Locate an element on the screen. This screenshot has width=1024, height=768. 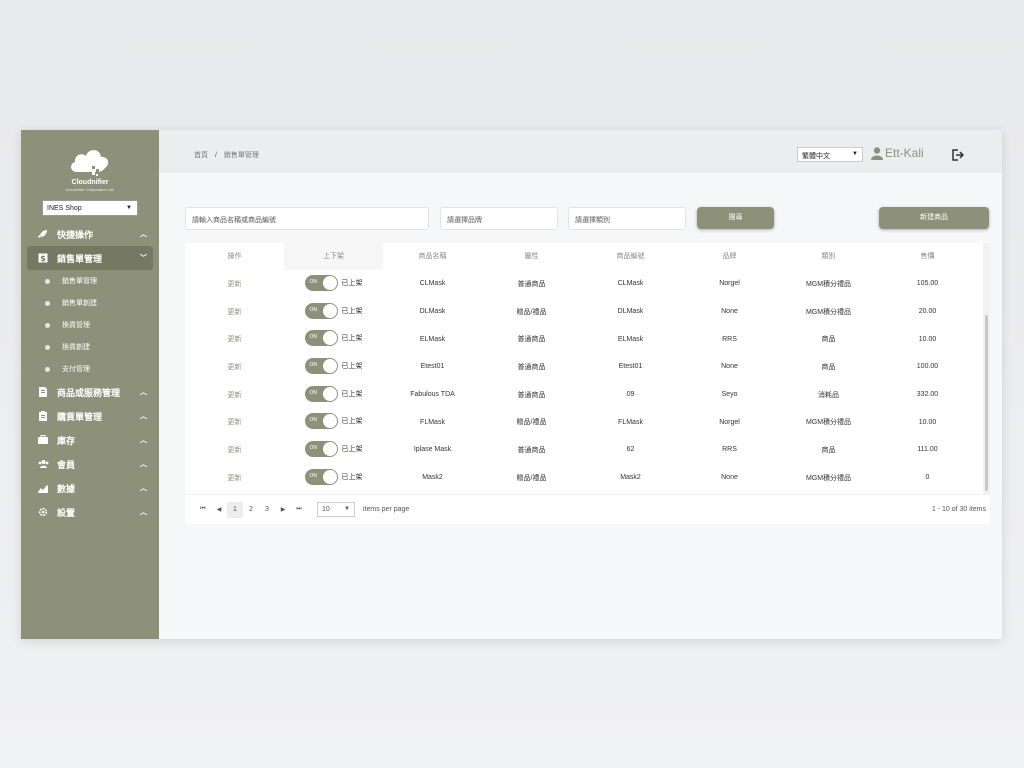
header-col-name: 商品名稱 is located at coordinates (432, 256).